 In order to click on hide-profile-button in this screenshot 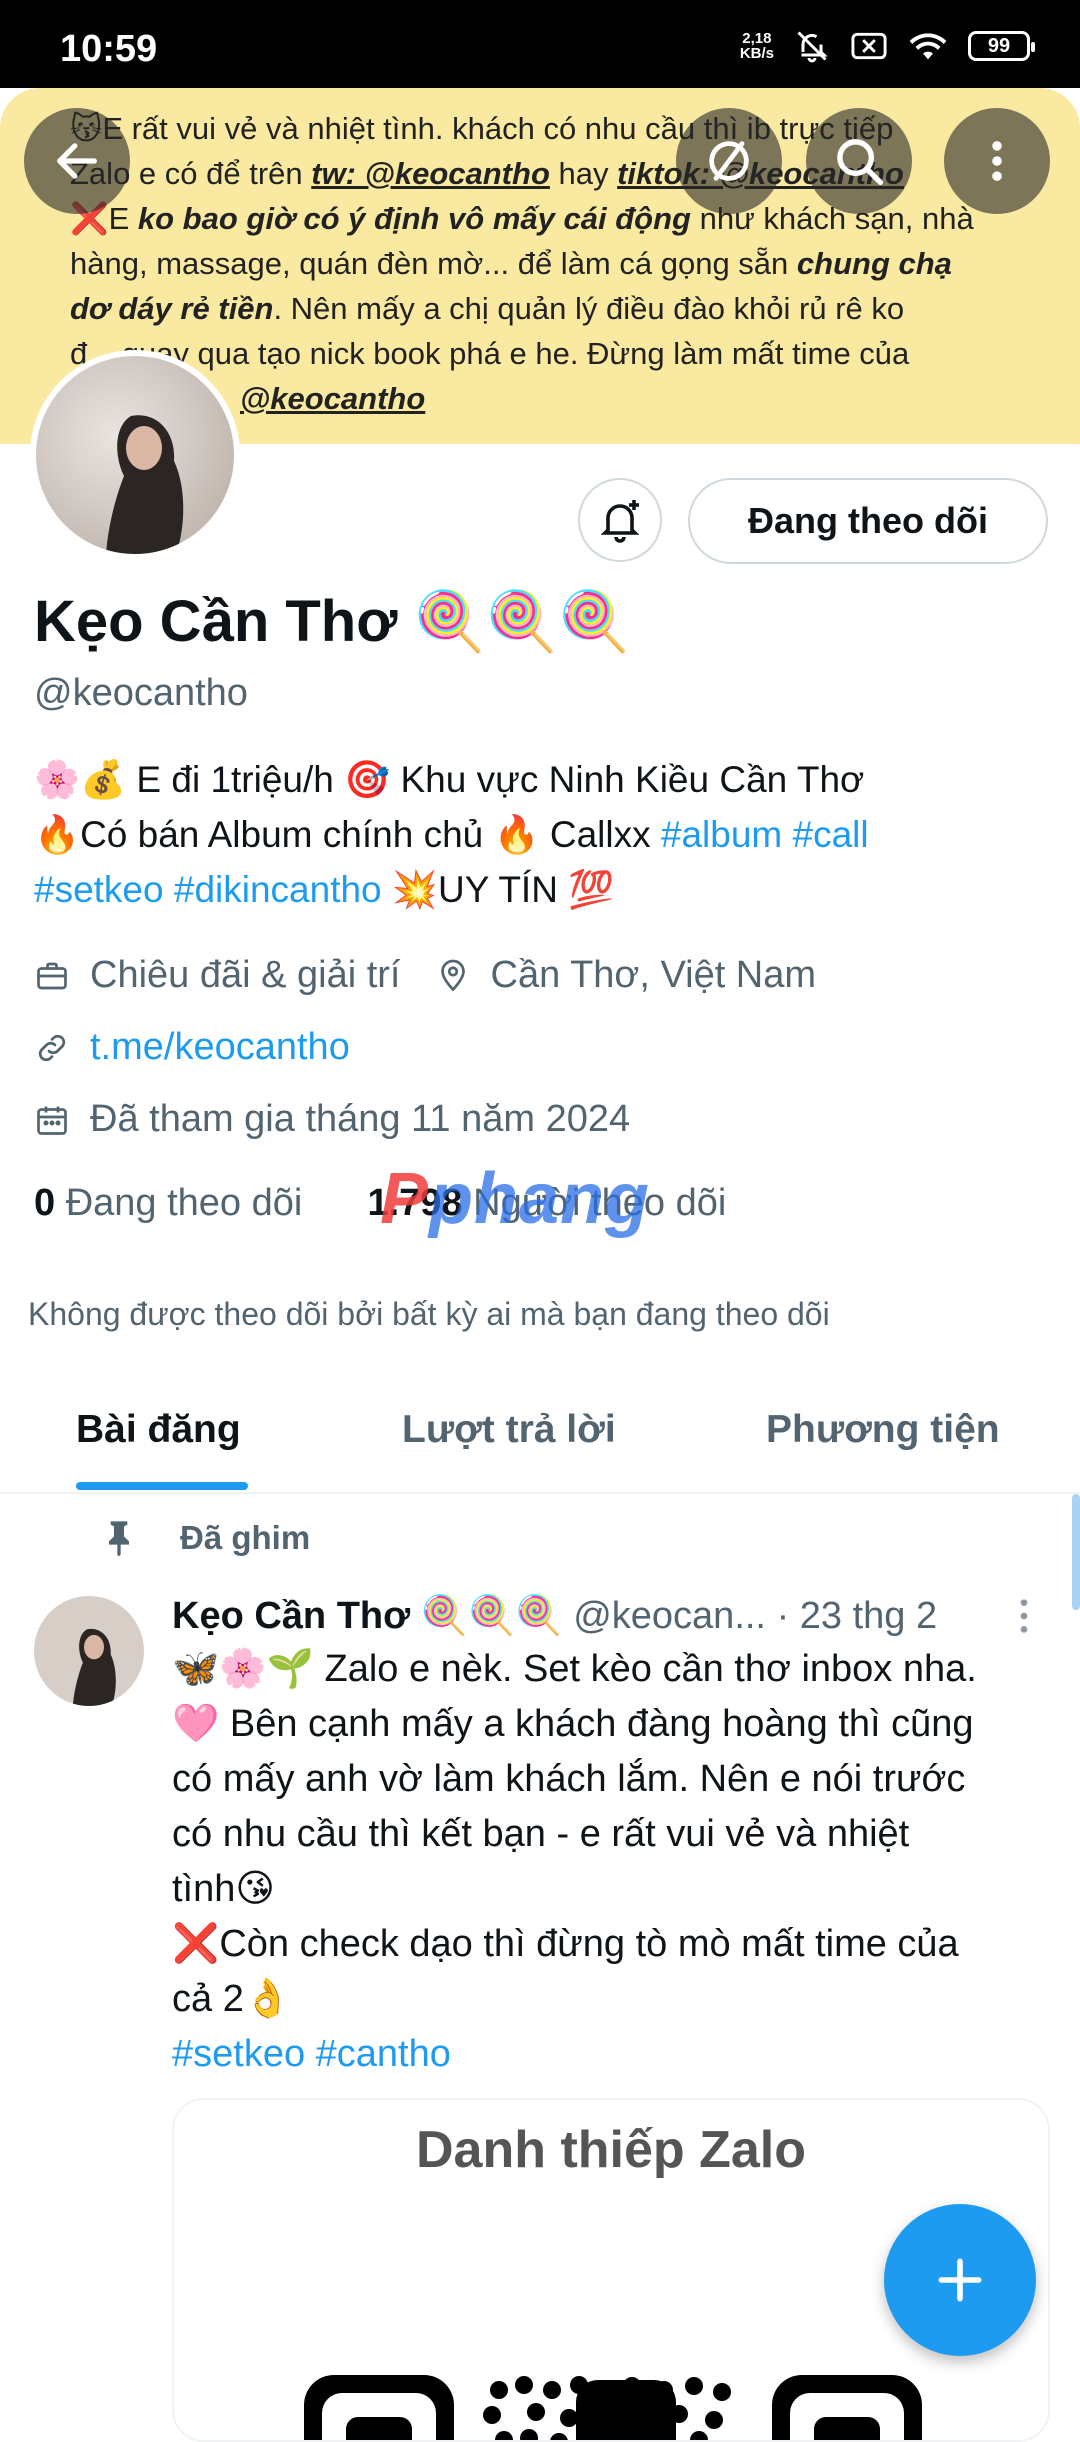, I will do `click(729, 161)`.